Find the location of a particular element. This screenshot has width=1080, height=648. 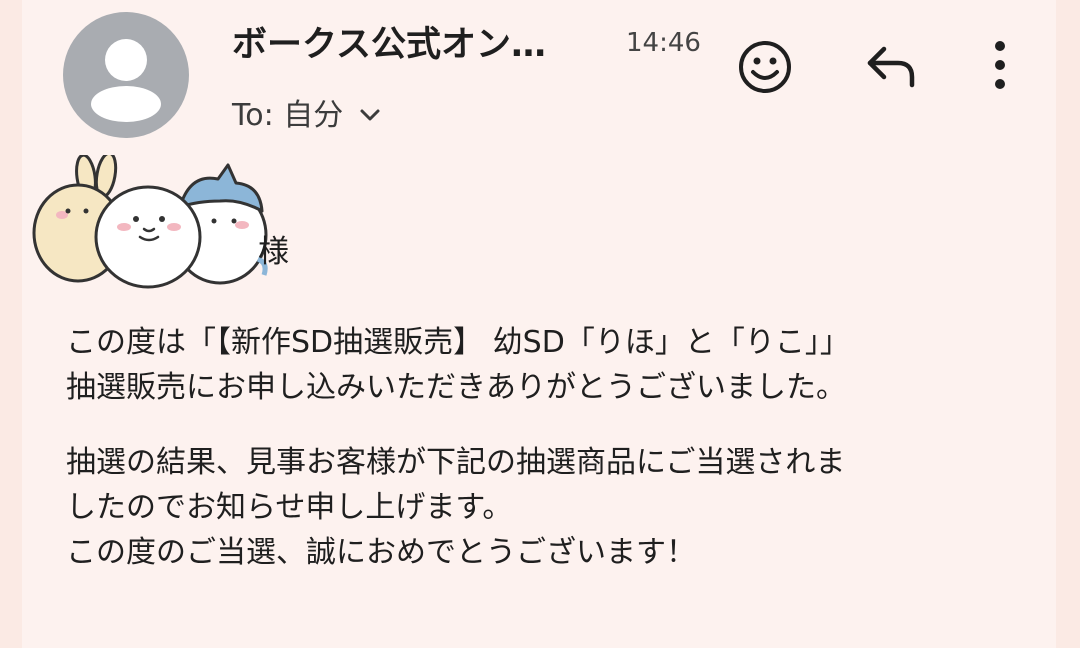

emoji-reaction-button is located at coordinates (765, 69).